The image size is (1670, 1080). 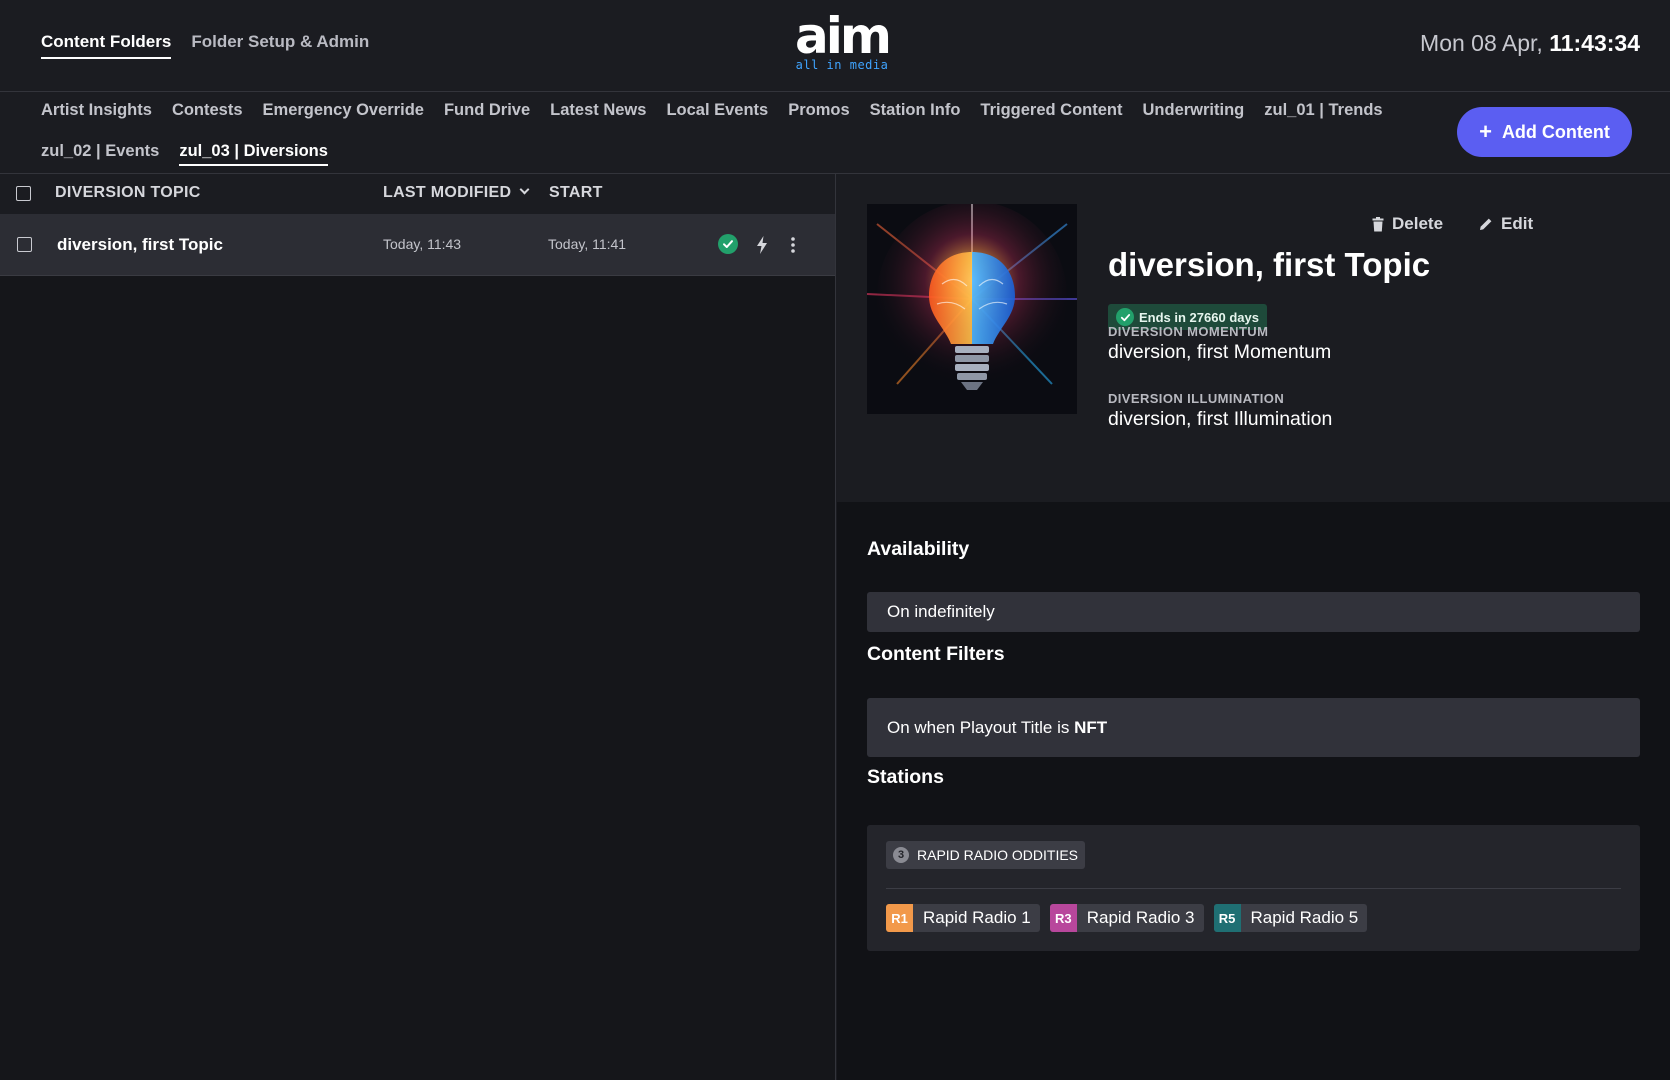 I want to click on status-active-icon, so click(x=729, y=245).